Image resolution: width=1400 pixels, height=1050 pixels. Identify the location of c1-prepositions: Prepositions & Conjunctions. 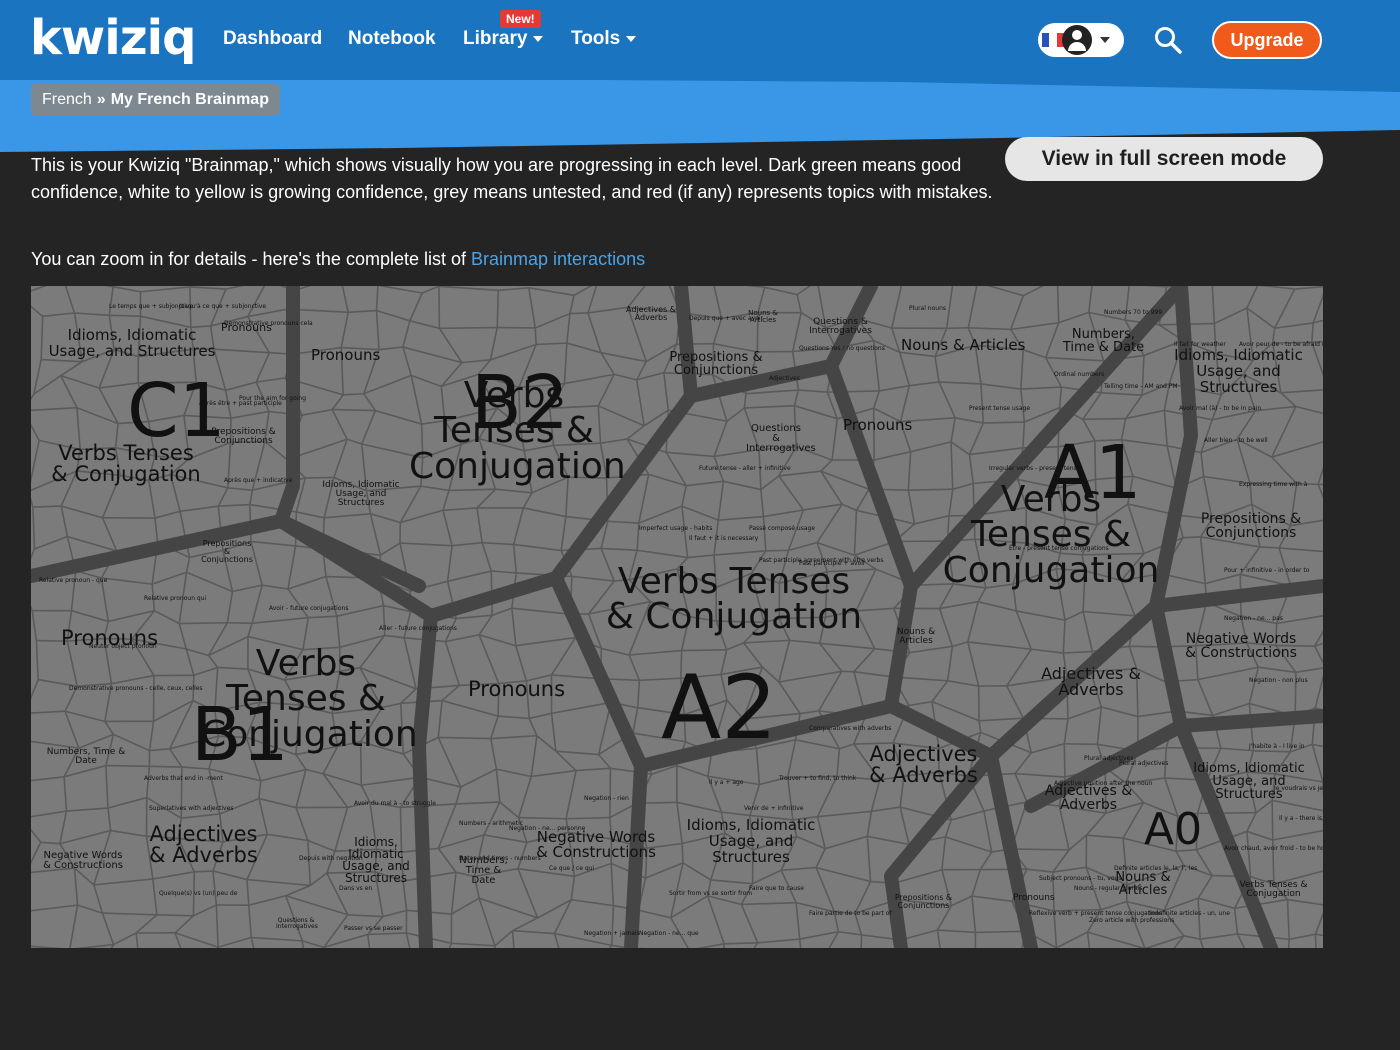
(243, 437).